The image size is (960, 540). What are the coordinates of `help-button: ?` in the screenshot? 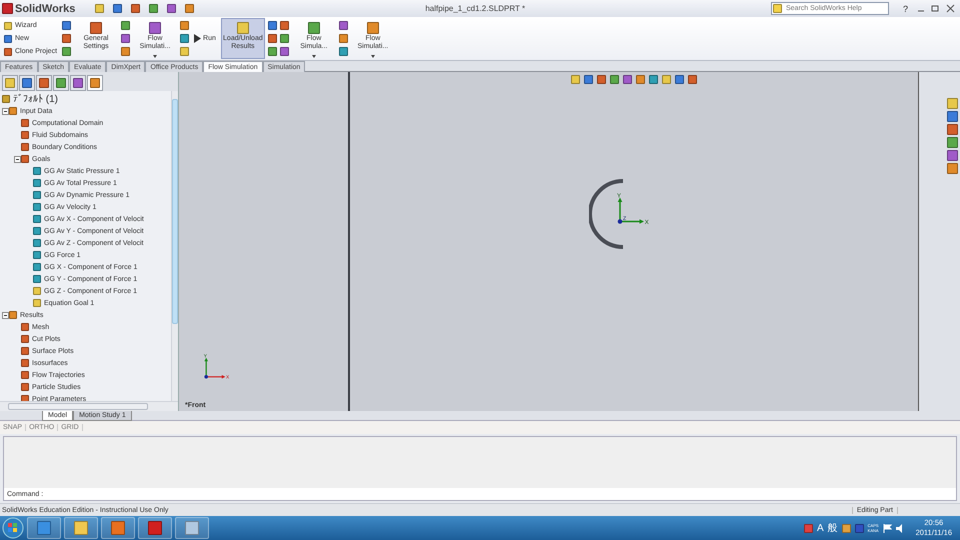 It's located at (905, 9).